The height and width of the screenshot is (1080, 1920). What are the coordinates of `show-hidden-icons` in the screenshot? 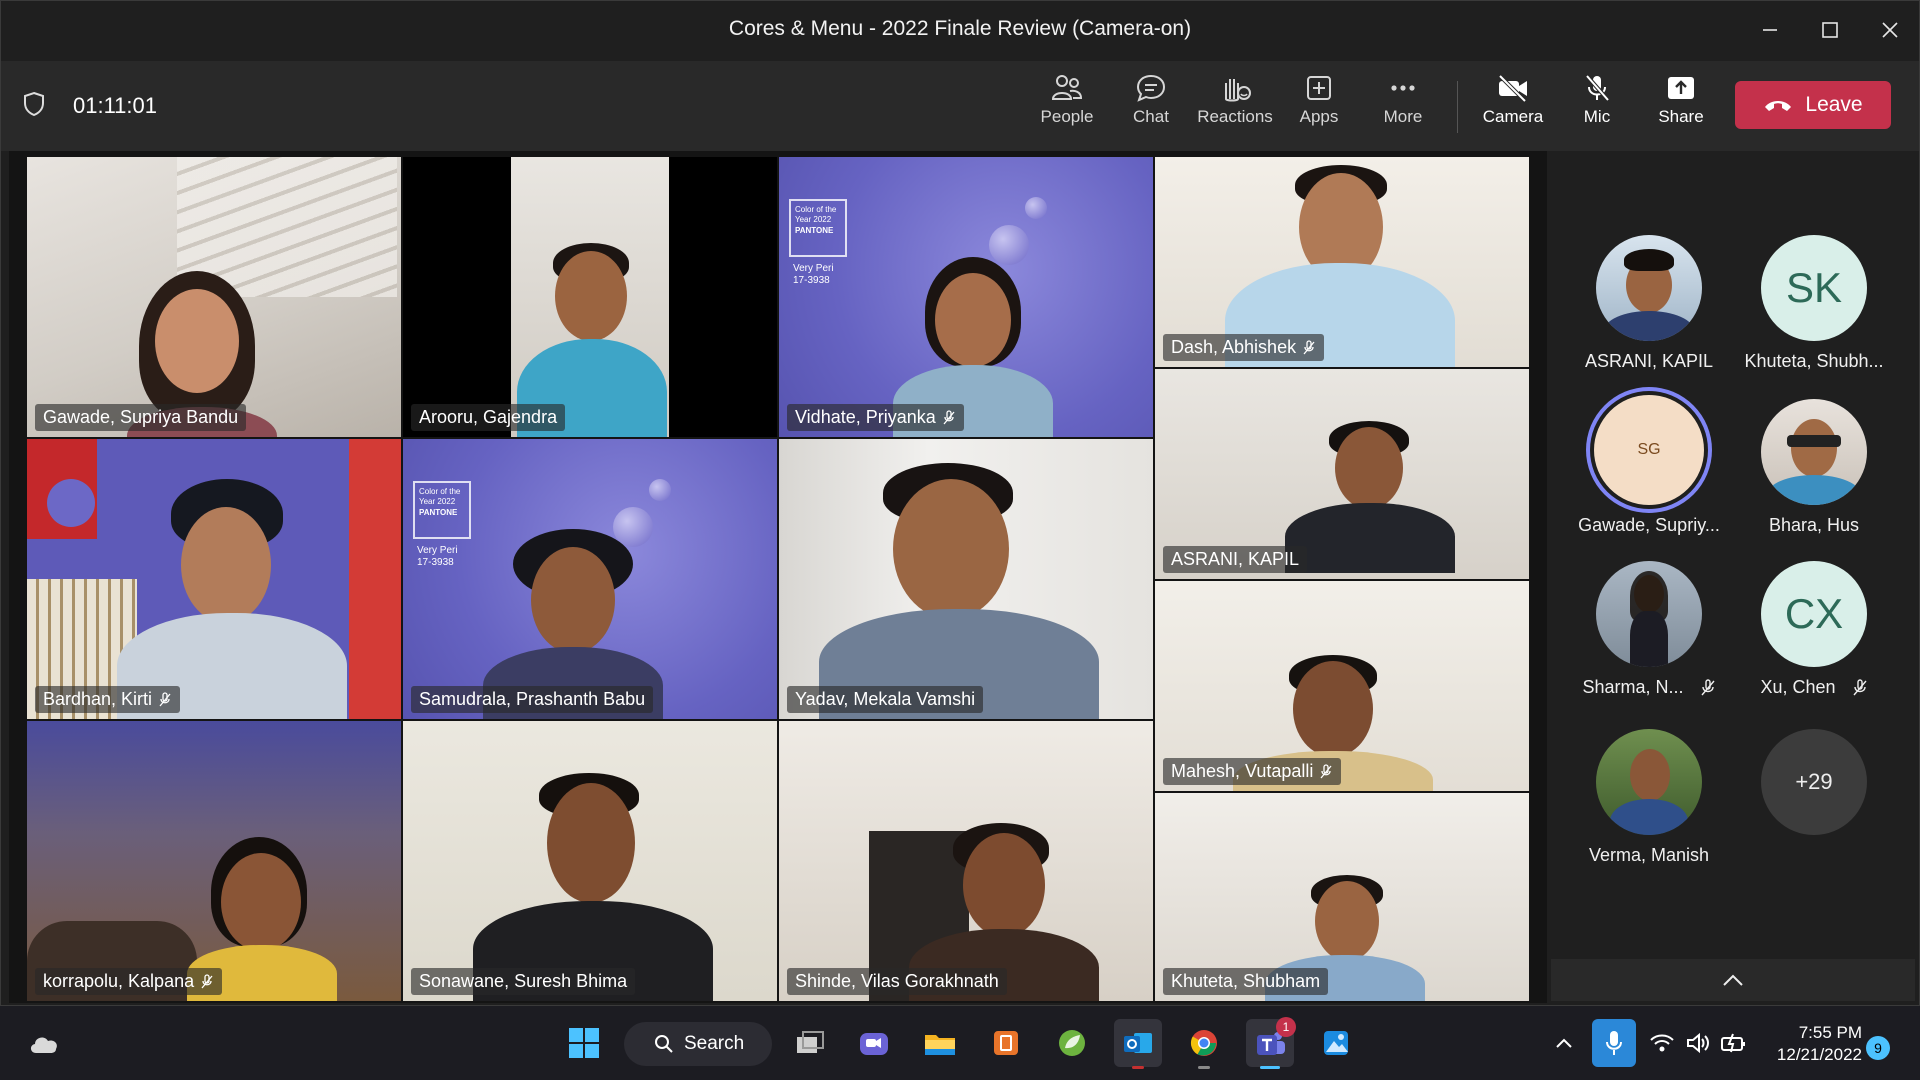 It's located at (1564, 1043).